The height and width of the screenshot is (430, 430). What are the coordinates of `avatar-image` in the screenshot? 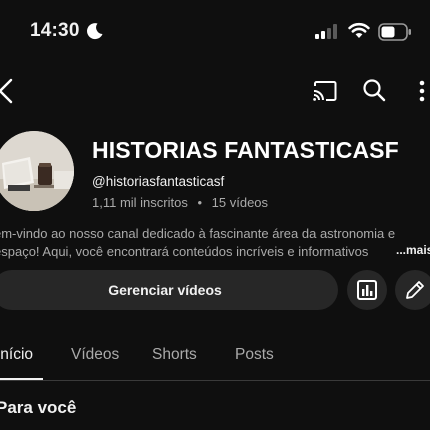 It's located at (37, 171).